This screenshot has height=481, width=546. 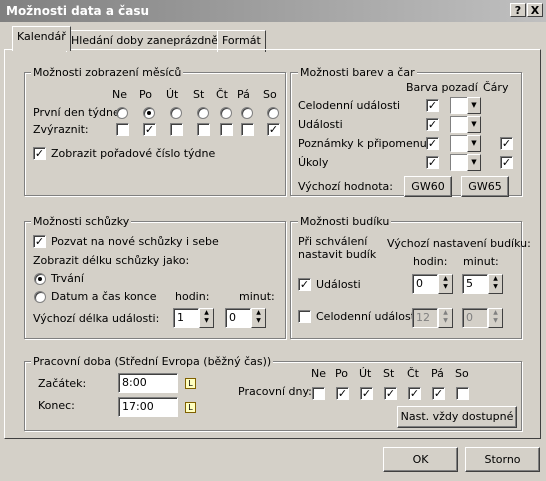 I want to click on gw60-button: GW60, so click(x=428, y=186).